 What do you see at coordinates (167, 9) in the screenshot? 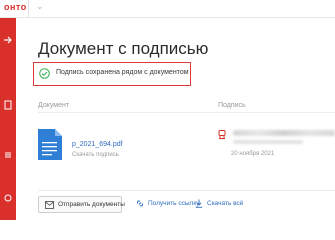
I see `top-bar: онто ⌄` at bounding box center [167, 9].